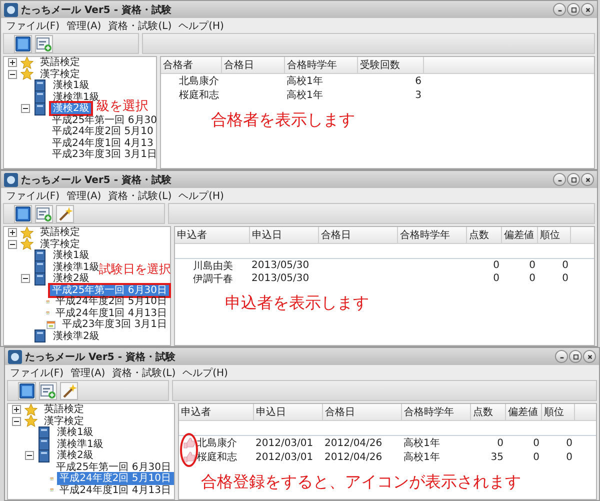 The width and height of the screenshot is (600, 501). I want to click on table-cell-text: 桜庭和志, so click(199, 95).